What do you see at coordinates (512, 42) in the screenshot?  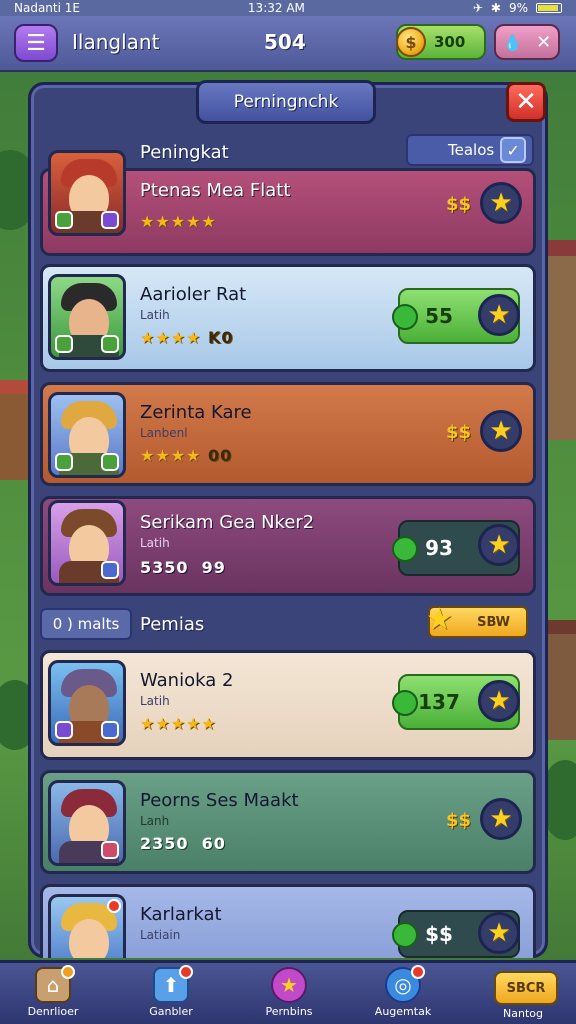 I see `drop-icon: 💧` at bounding box center [512, 42].